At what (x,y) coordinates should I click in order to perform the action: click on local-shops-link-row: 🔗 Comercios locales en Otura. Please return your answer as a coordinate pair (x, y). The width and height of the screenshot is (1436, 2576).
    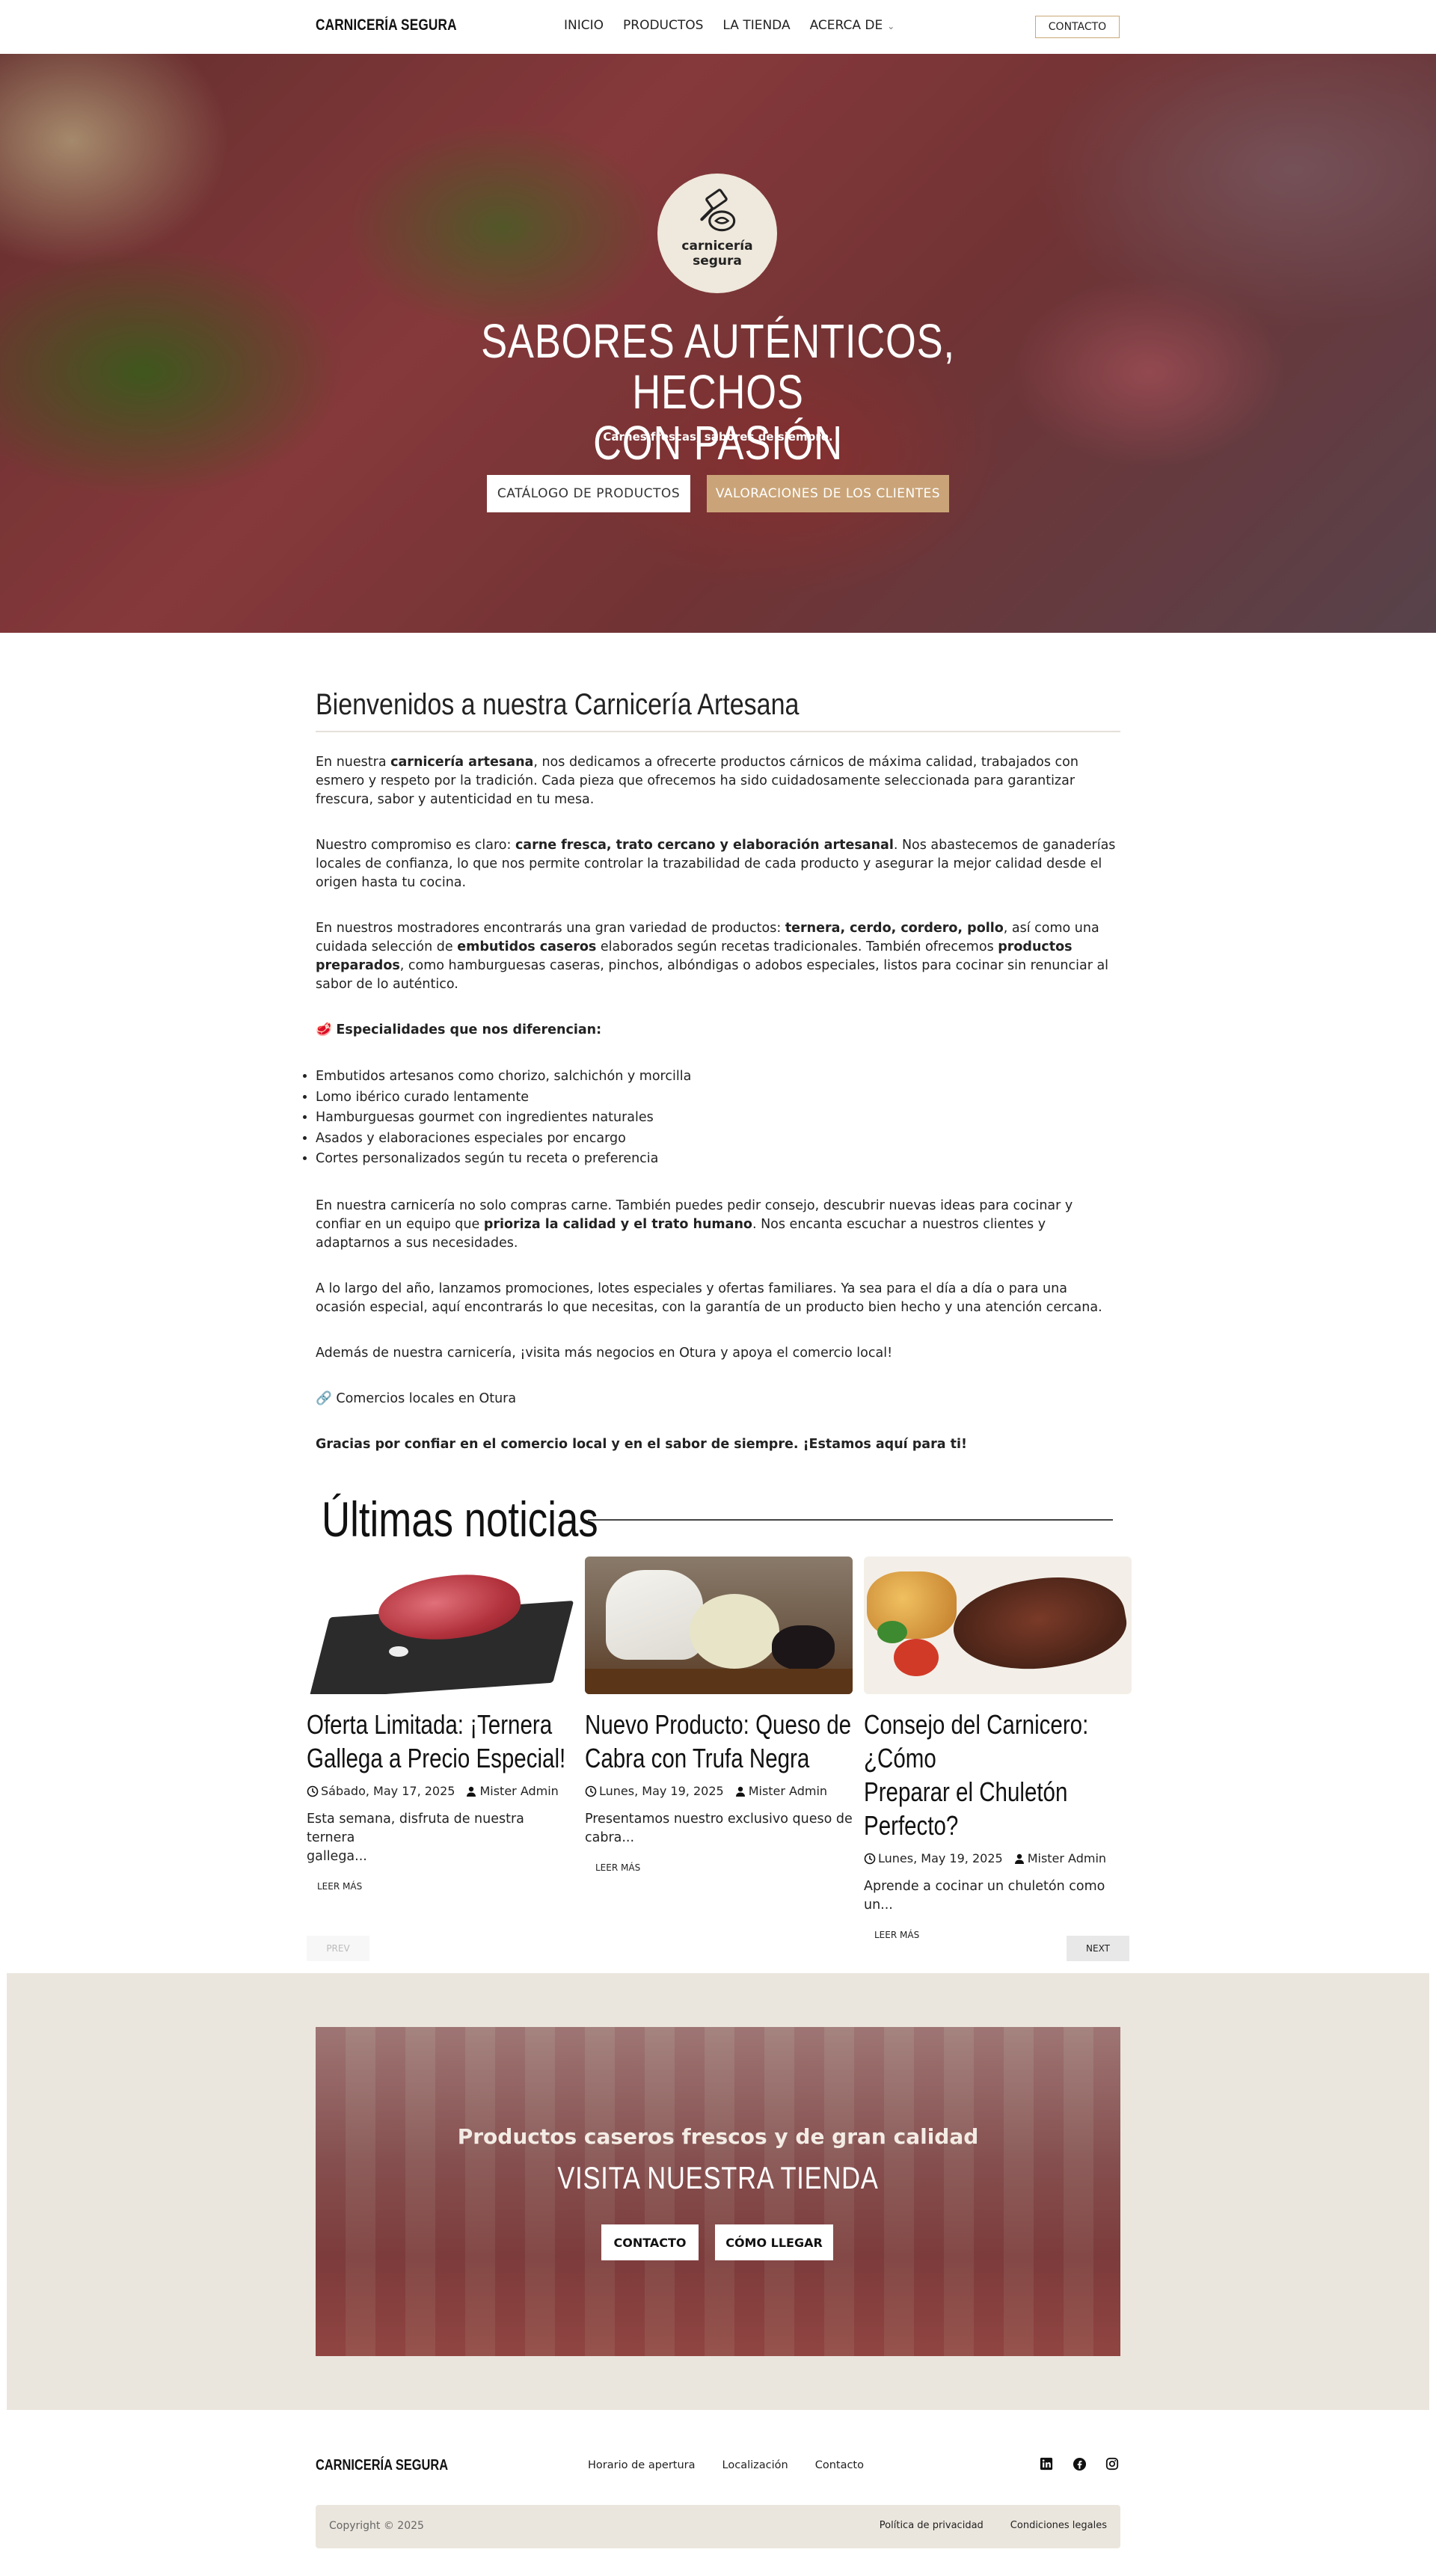
    Looking at the image, I should click on (718, 1399).